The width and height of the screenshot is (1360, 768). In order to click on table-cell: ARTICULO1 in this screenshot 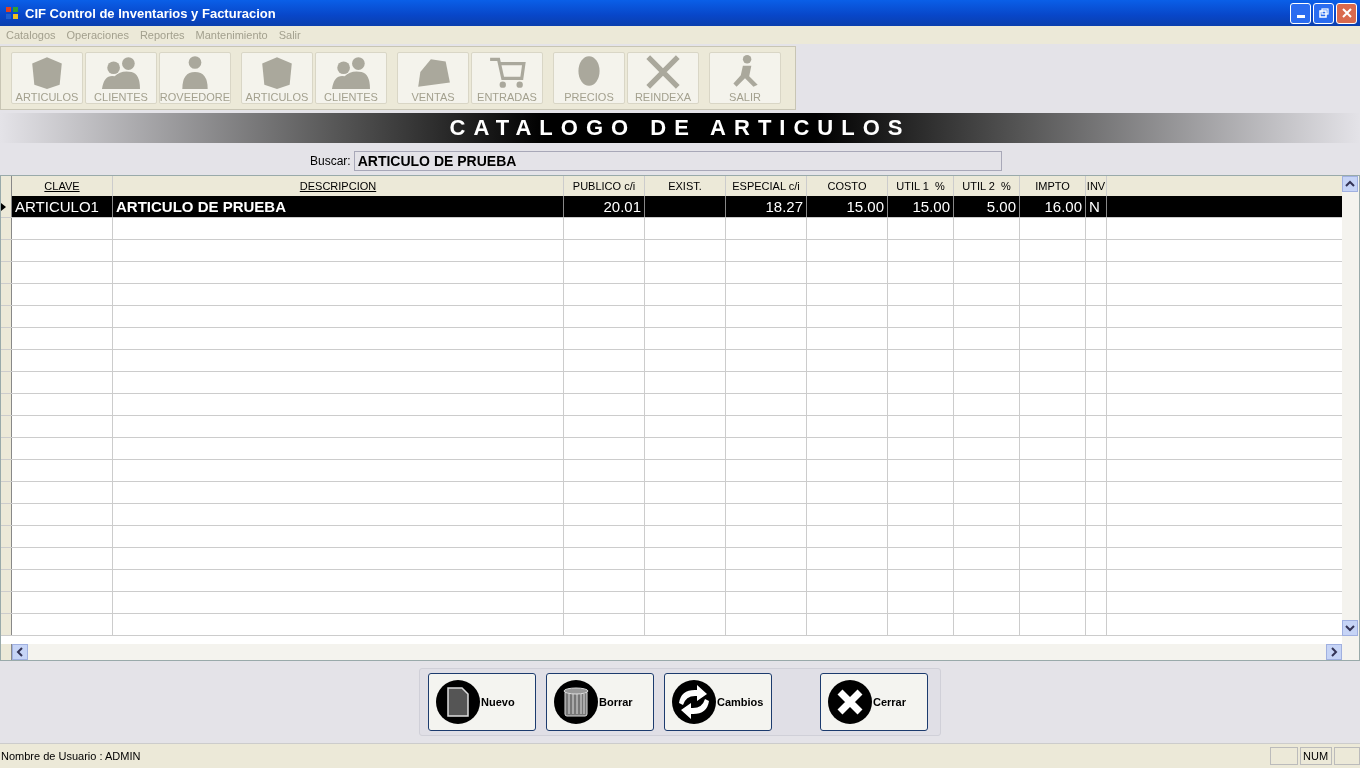, I will do `click(57, 206)`.